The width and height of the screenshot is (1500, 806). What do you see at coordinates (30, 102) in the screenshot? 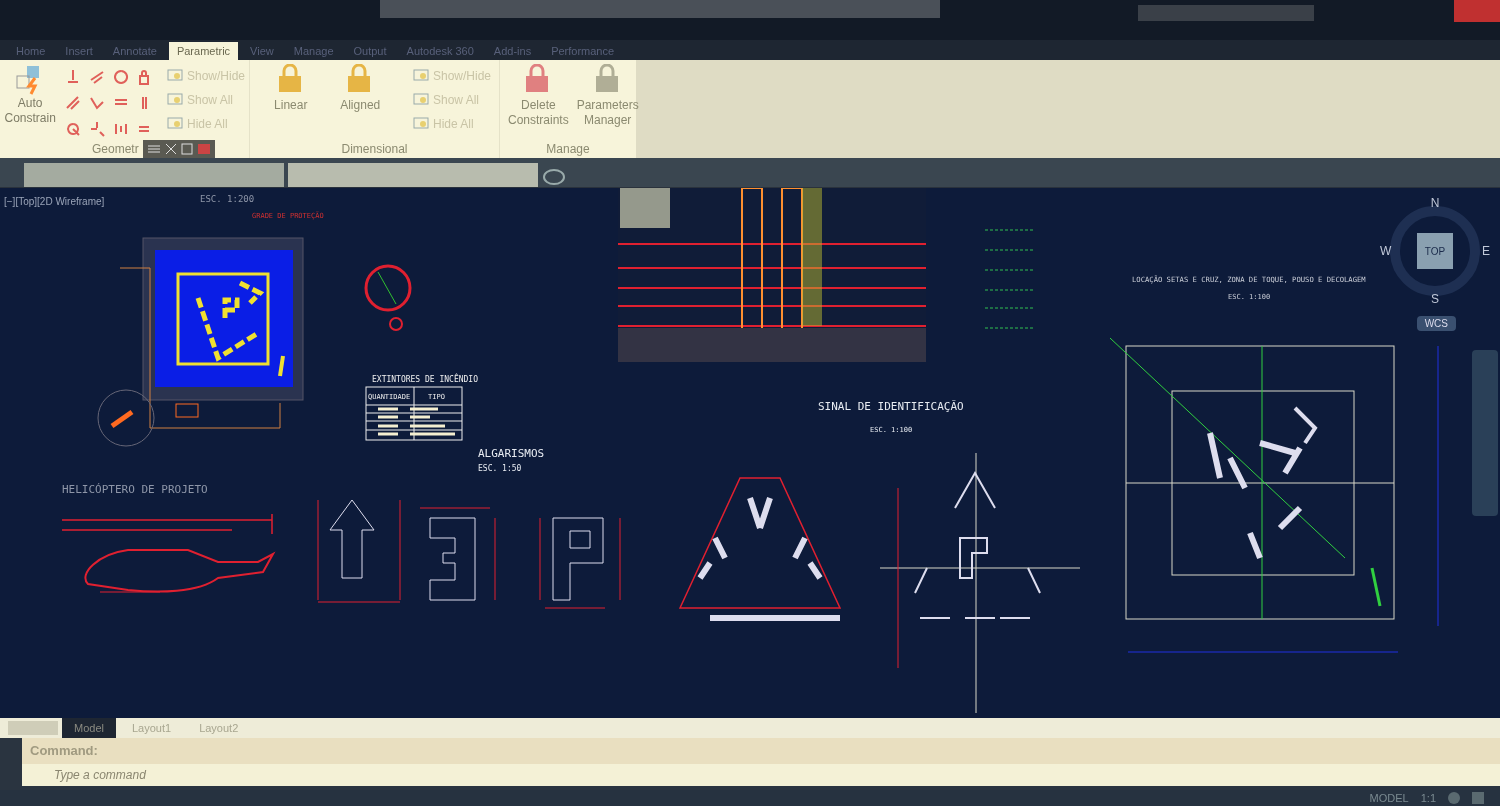
I see `auto-constrain-button: Auto Constrain` at bounding box center [30, 102].